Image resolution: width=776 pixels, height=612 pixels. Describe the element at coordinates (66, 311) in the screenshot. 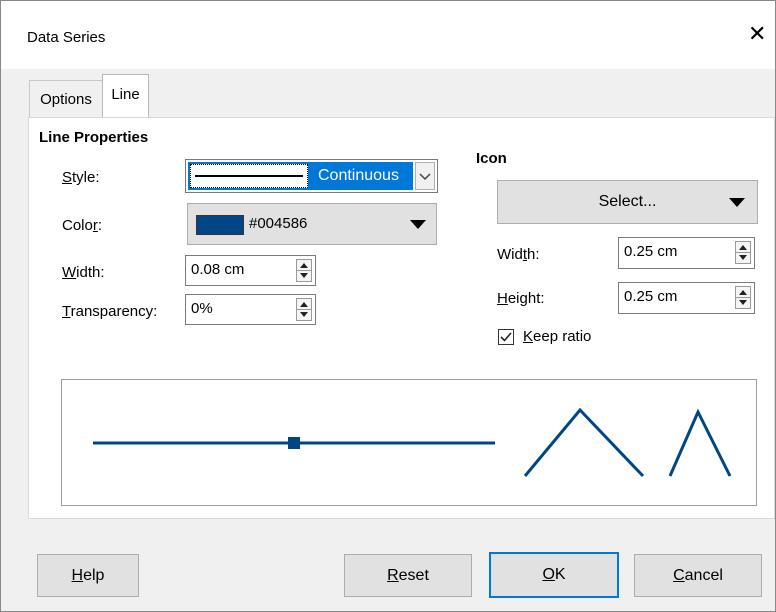

I see `transparency-label-mnemonic: T` at that location.